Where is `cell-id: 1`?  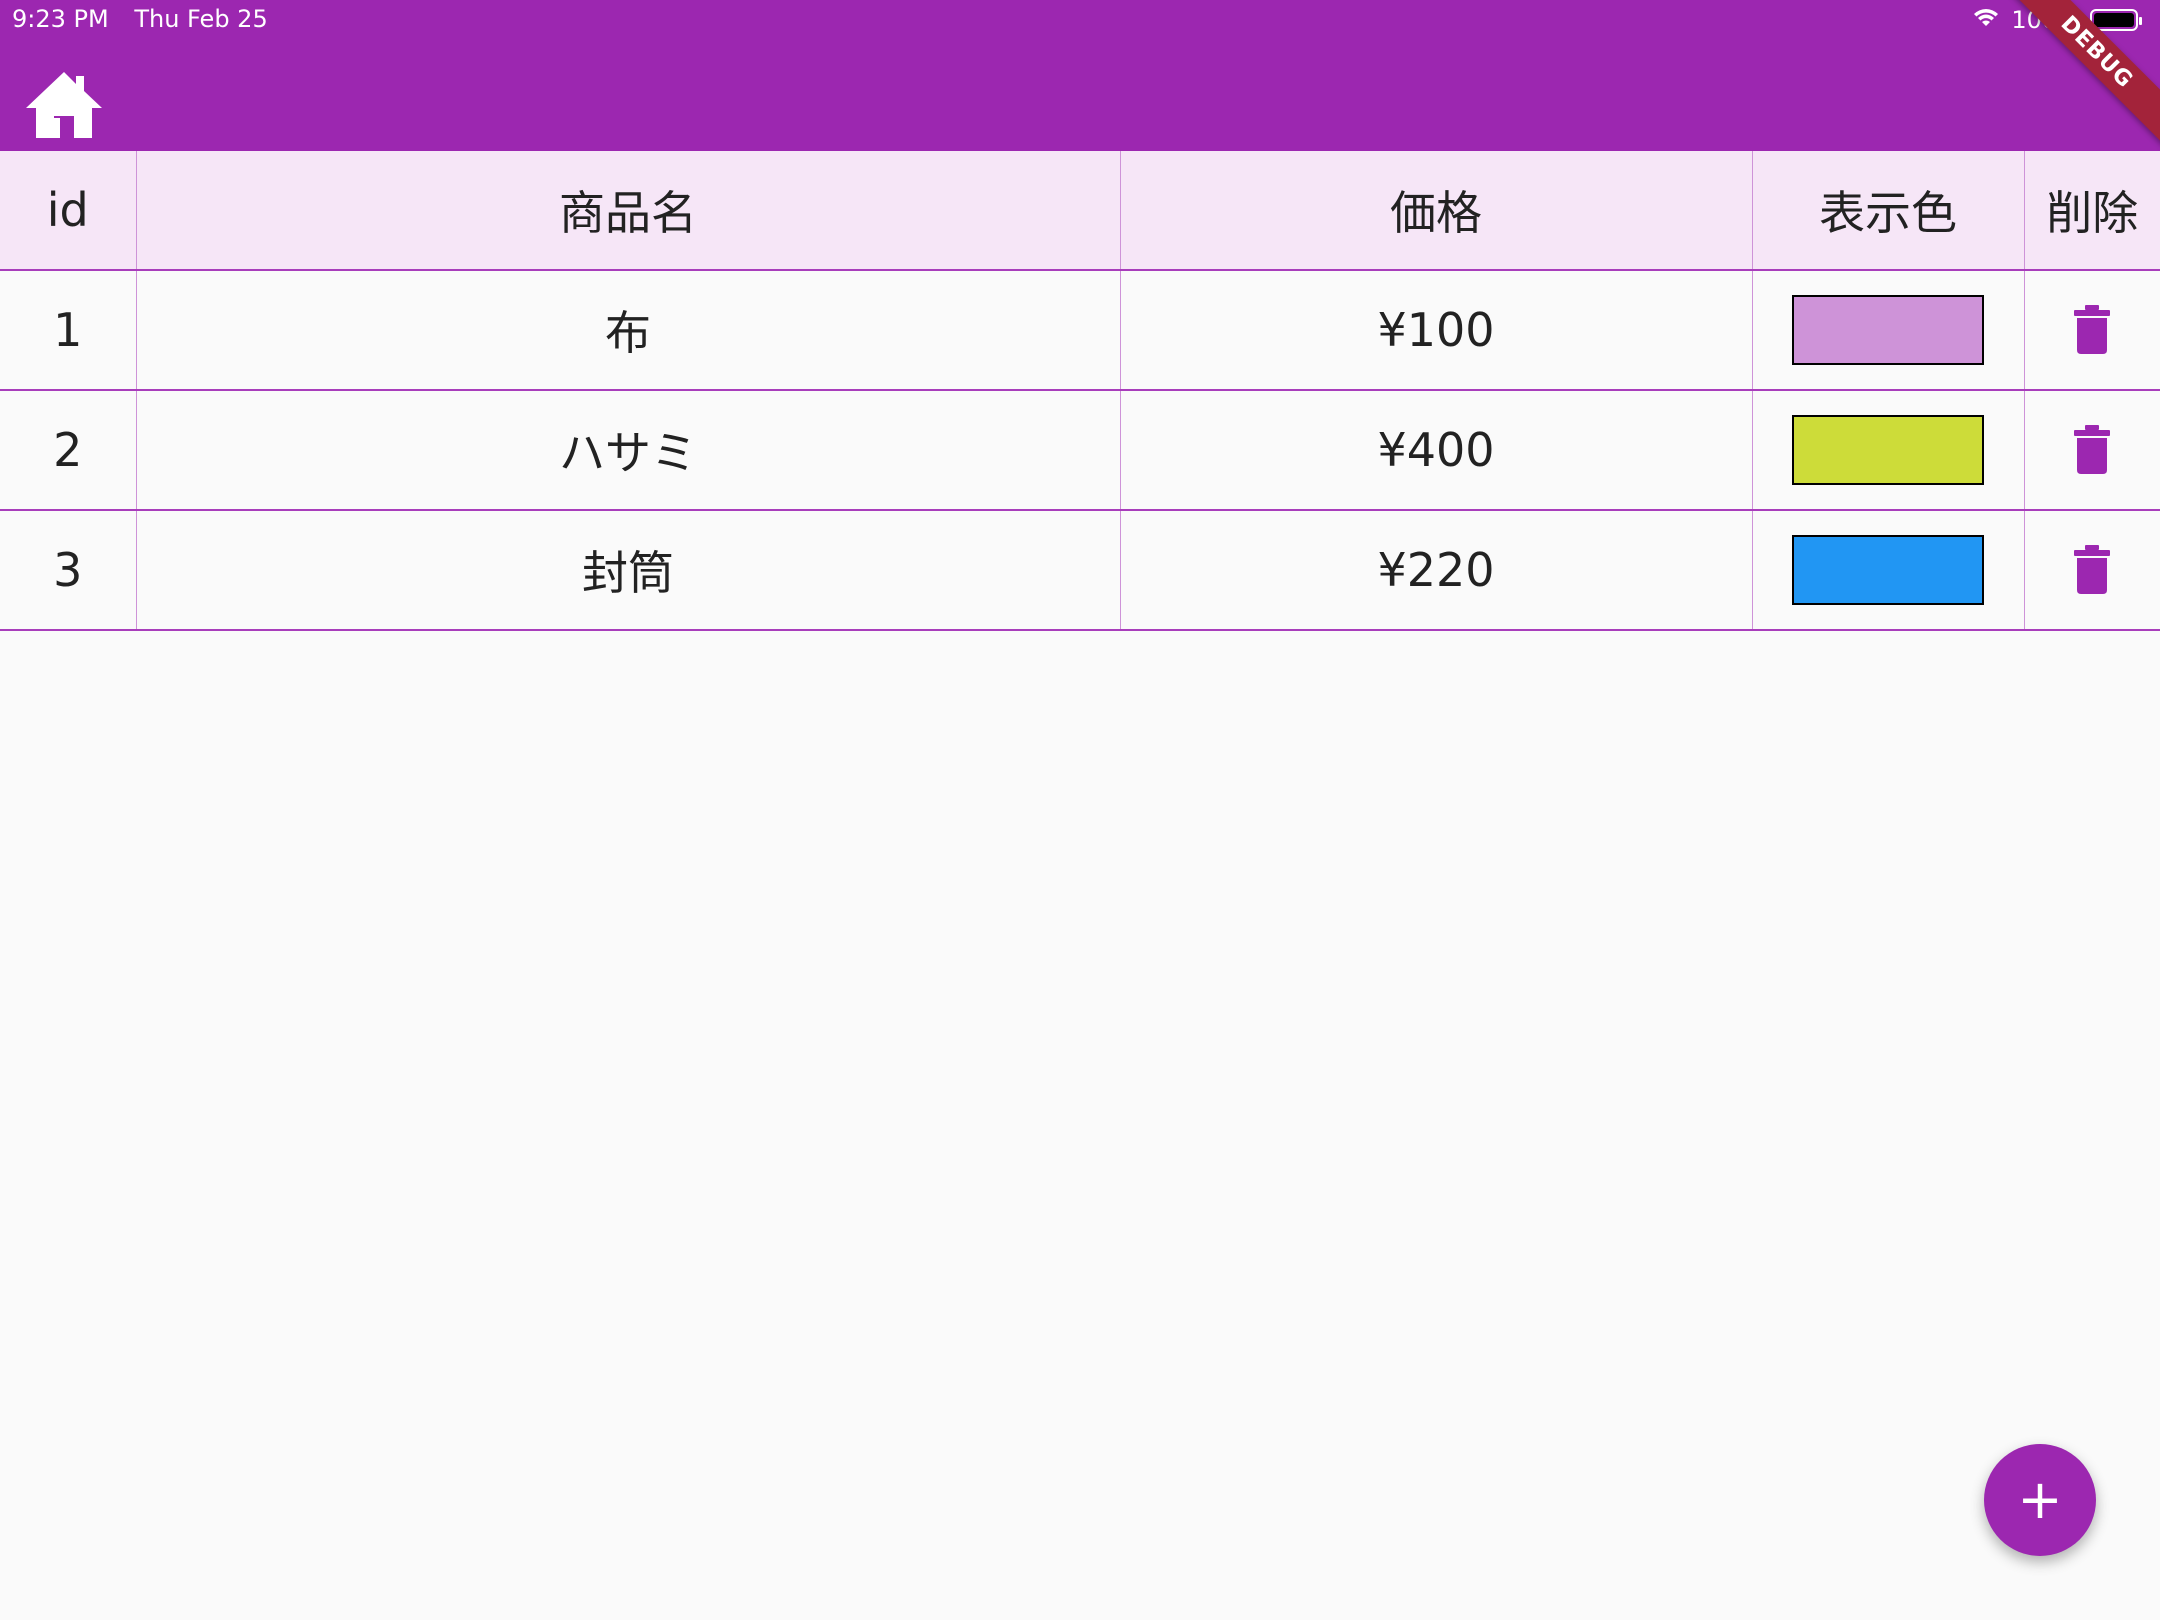
cell-id: 1 is located at coordinates (68, 330).